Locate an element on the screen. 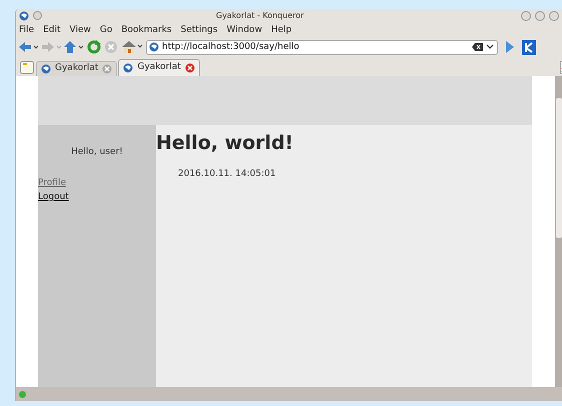  new-tab-icon is located at coordinates (27, 67).